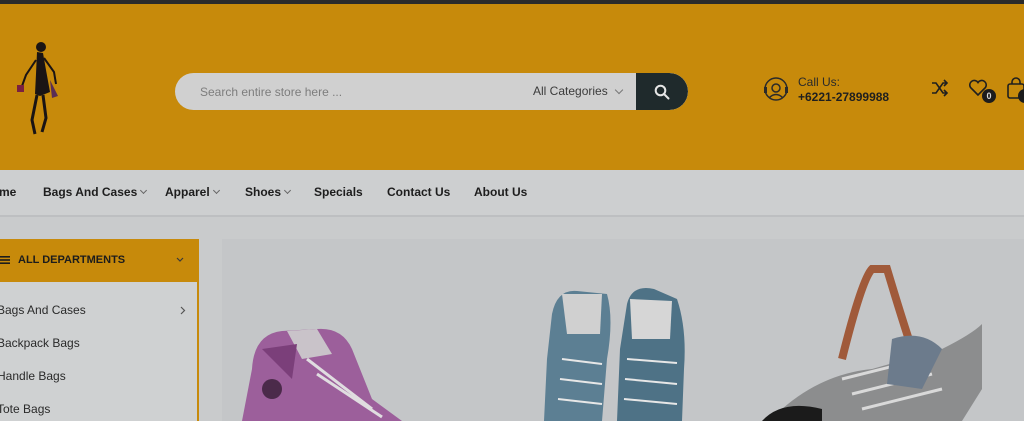 This screenshot has width=1024, height=421. Describe the element at coordinates (940, 88) in the screenshot. I see `shuffle-icon` at that location.